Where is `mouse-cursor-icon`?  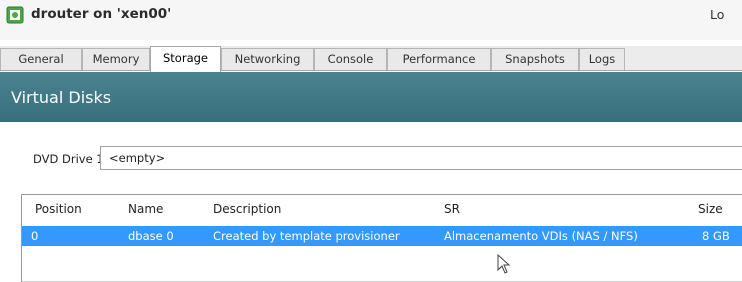 mouse-cursor-icon is located at coordinates (504, 264).